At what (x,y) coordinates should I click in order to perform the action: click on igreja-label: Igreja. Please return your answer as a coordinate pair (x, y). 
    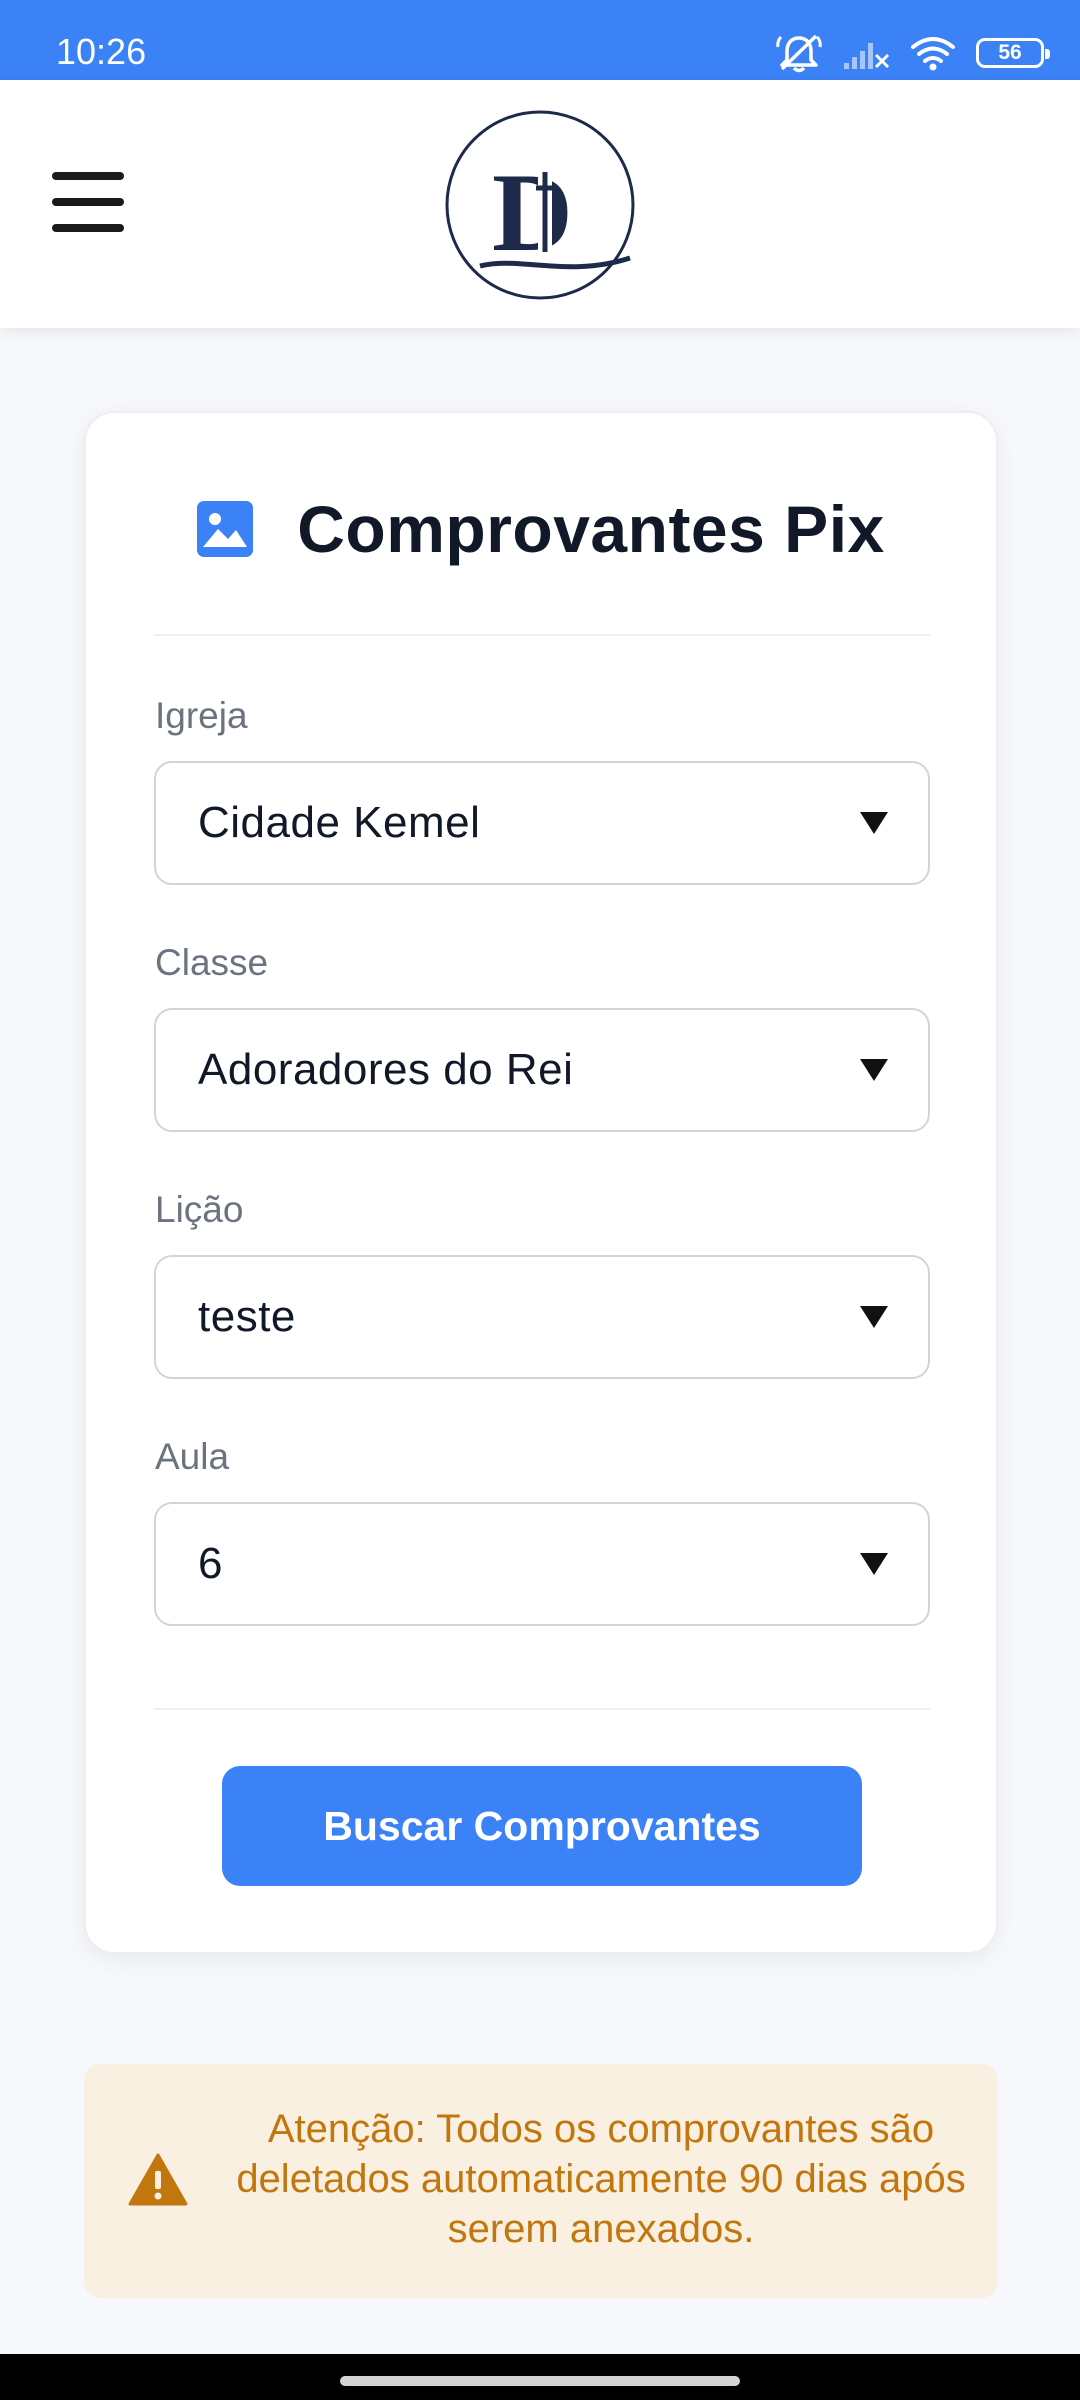
    Looking at the image, I should click on (201, 715).